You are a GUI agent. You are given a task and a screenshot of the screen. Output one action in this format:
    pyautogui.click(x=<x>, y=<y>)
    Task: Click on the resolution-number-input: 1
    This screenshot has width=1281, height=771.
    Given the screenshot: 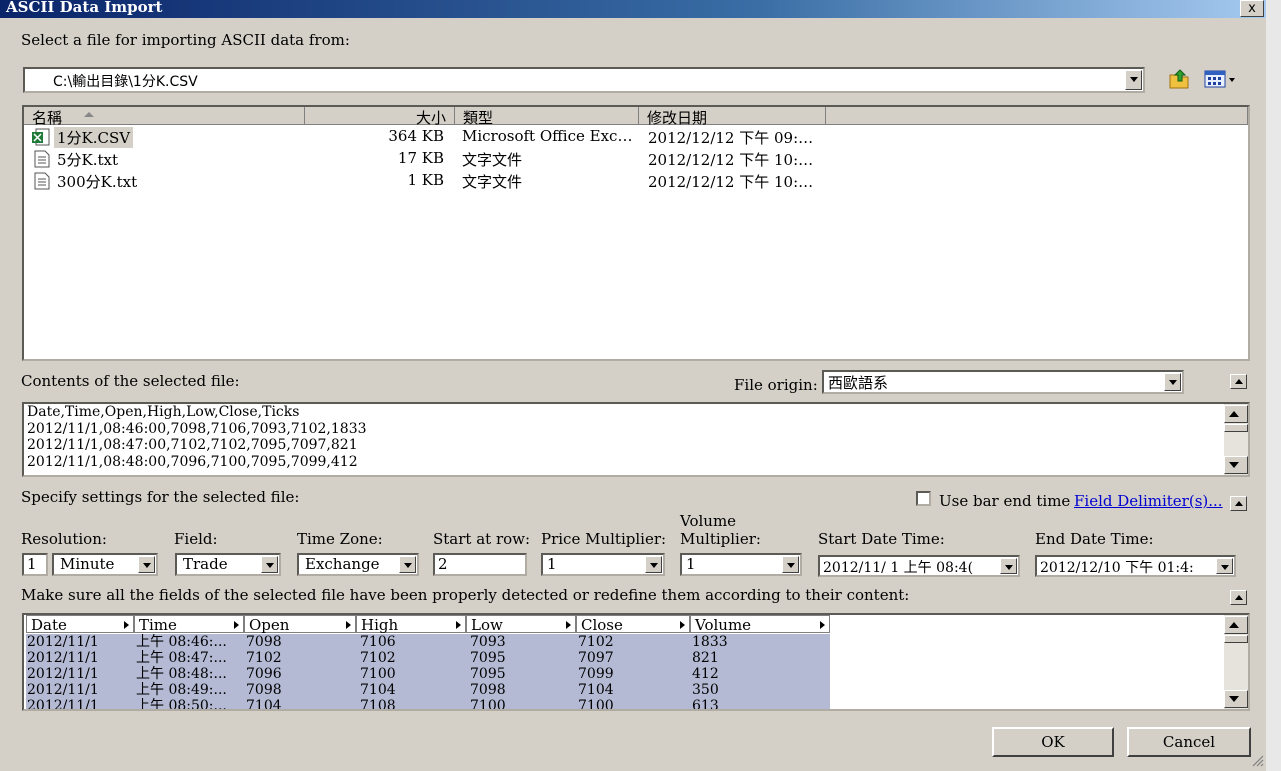 What is the action you would take?
    pyautogui.click(x=35, y=564)
    